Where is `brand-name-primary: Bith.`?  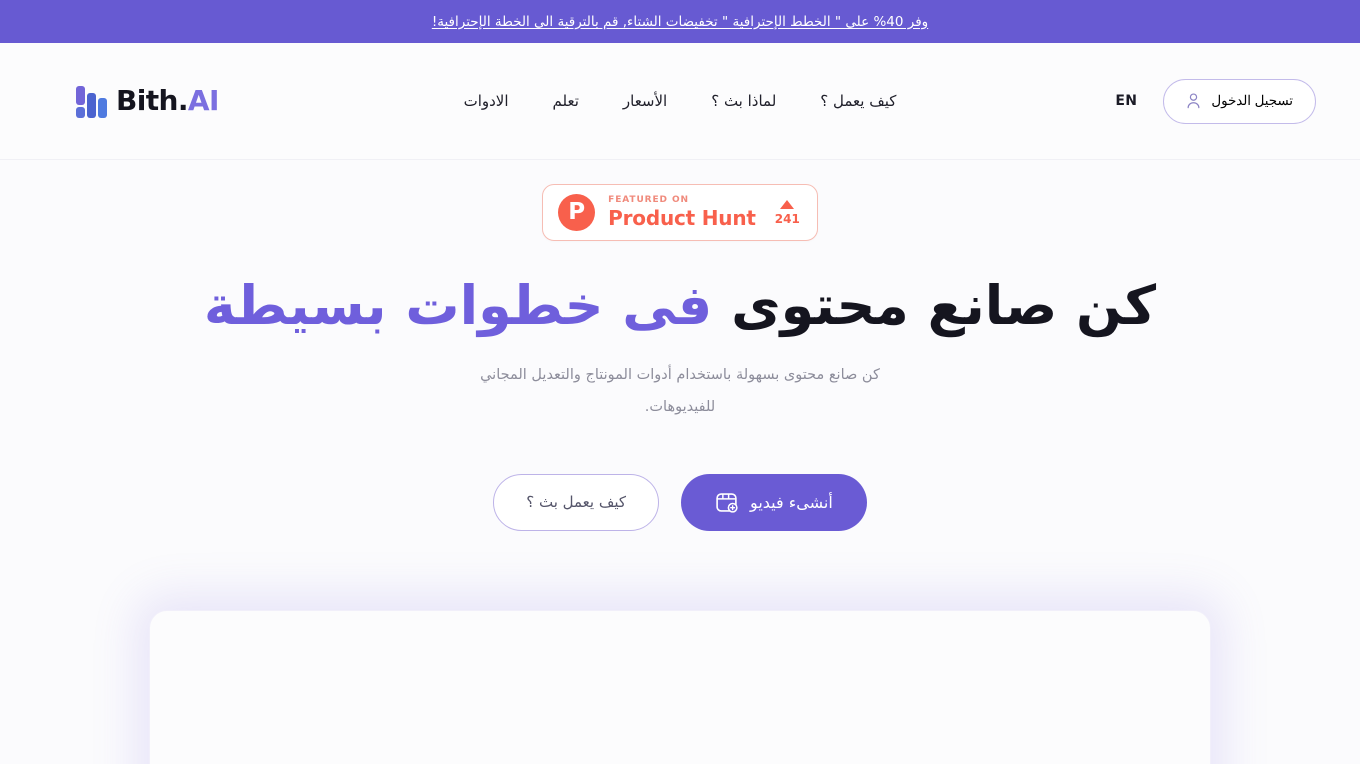
brand-name-primary: Bith. is located at coordinates (152, 100).